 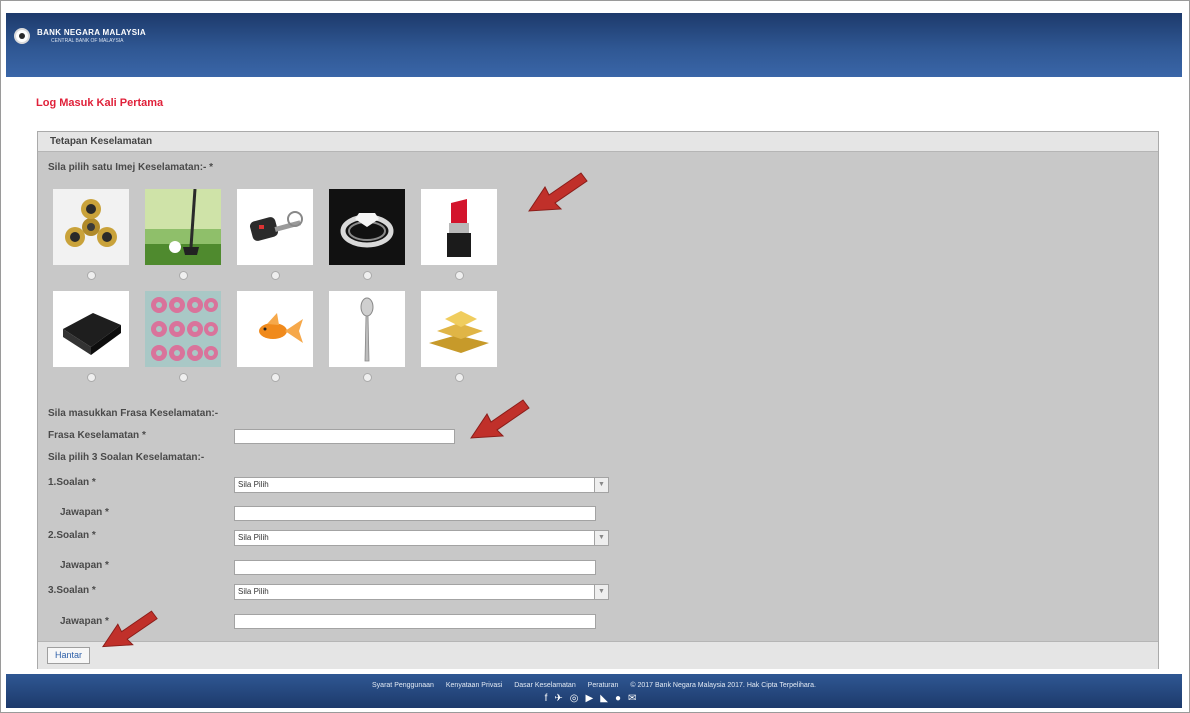 I want to click on twitter-icon: ✈, so click(x=561, y=698).